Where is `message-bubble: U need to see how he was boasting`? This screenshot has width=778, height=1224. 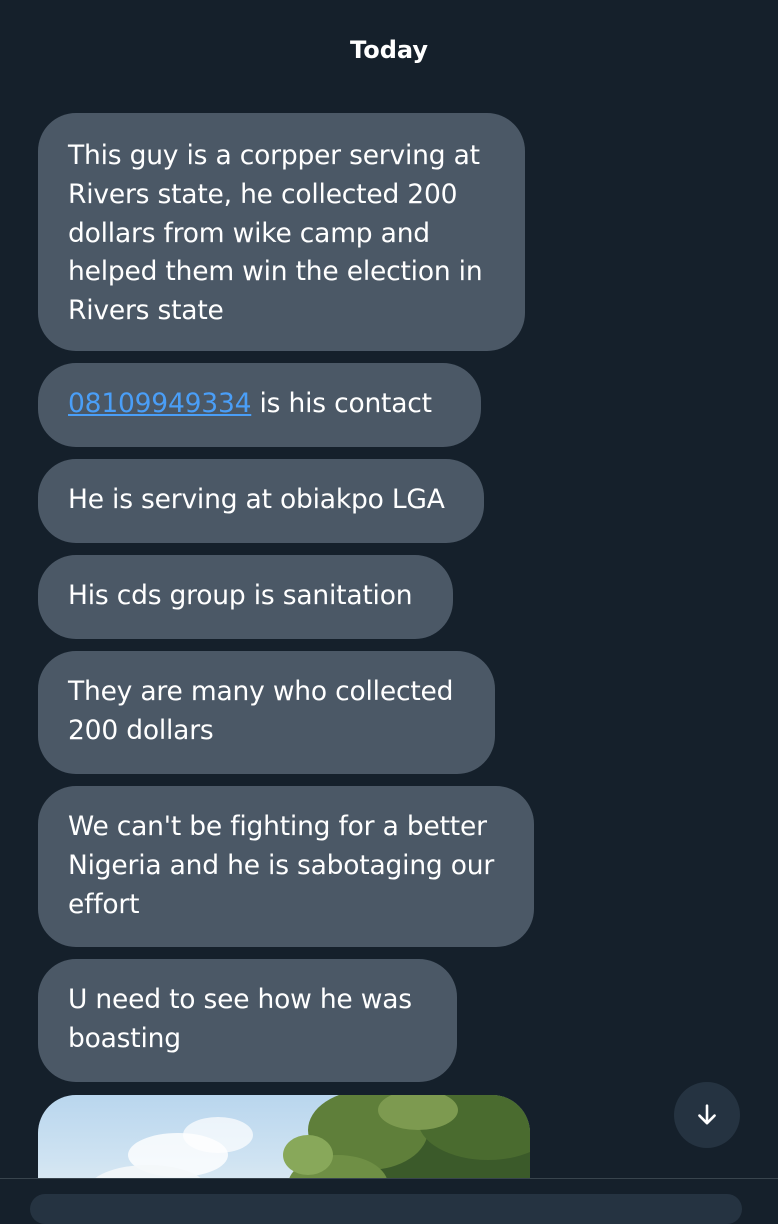 message-bubble: U need to see how he was boasting is located at coordinates (247, 1020).